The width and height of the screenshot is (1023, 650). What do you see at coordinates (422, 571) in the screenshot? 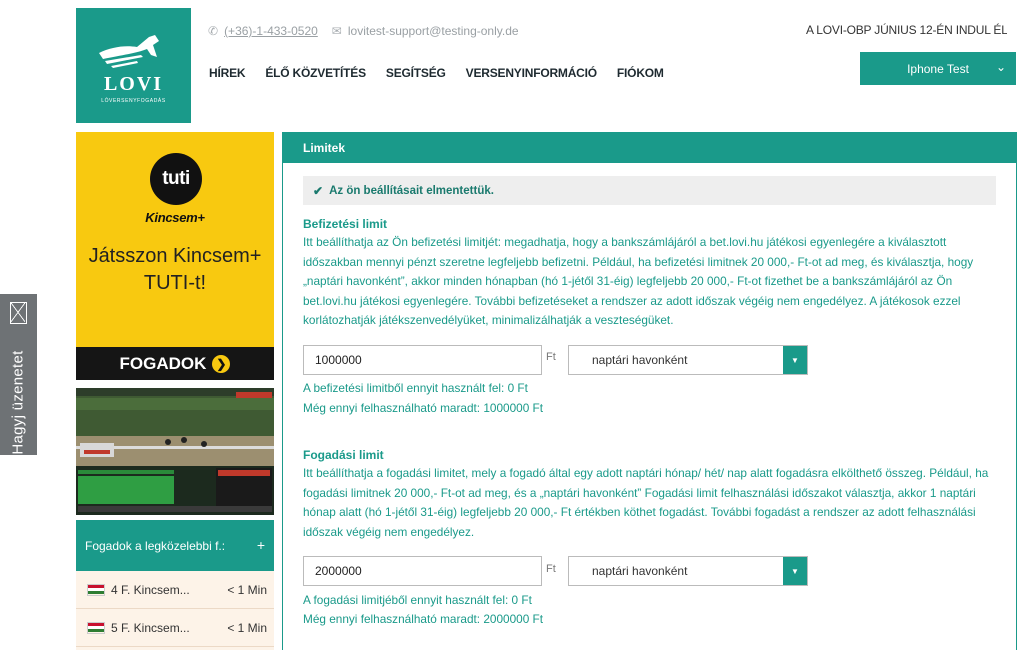
I see `betting-limit-input` at bounding box center [422, 571].